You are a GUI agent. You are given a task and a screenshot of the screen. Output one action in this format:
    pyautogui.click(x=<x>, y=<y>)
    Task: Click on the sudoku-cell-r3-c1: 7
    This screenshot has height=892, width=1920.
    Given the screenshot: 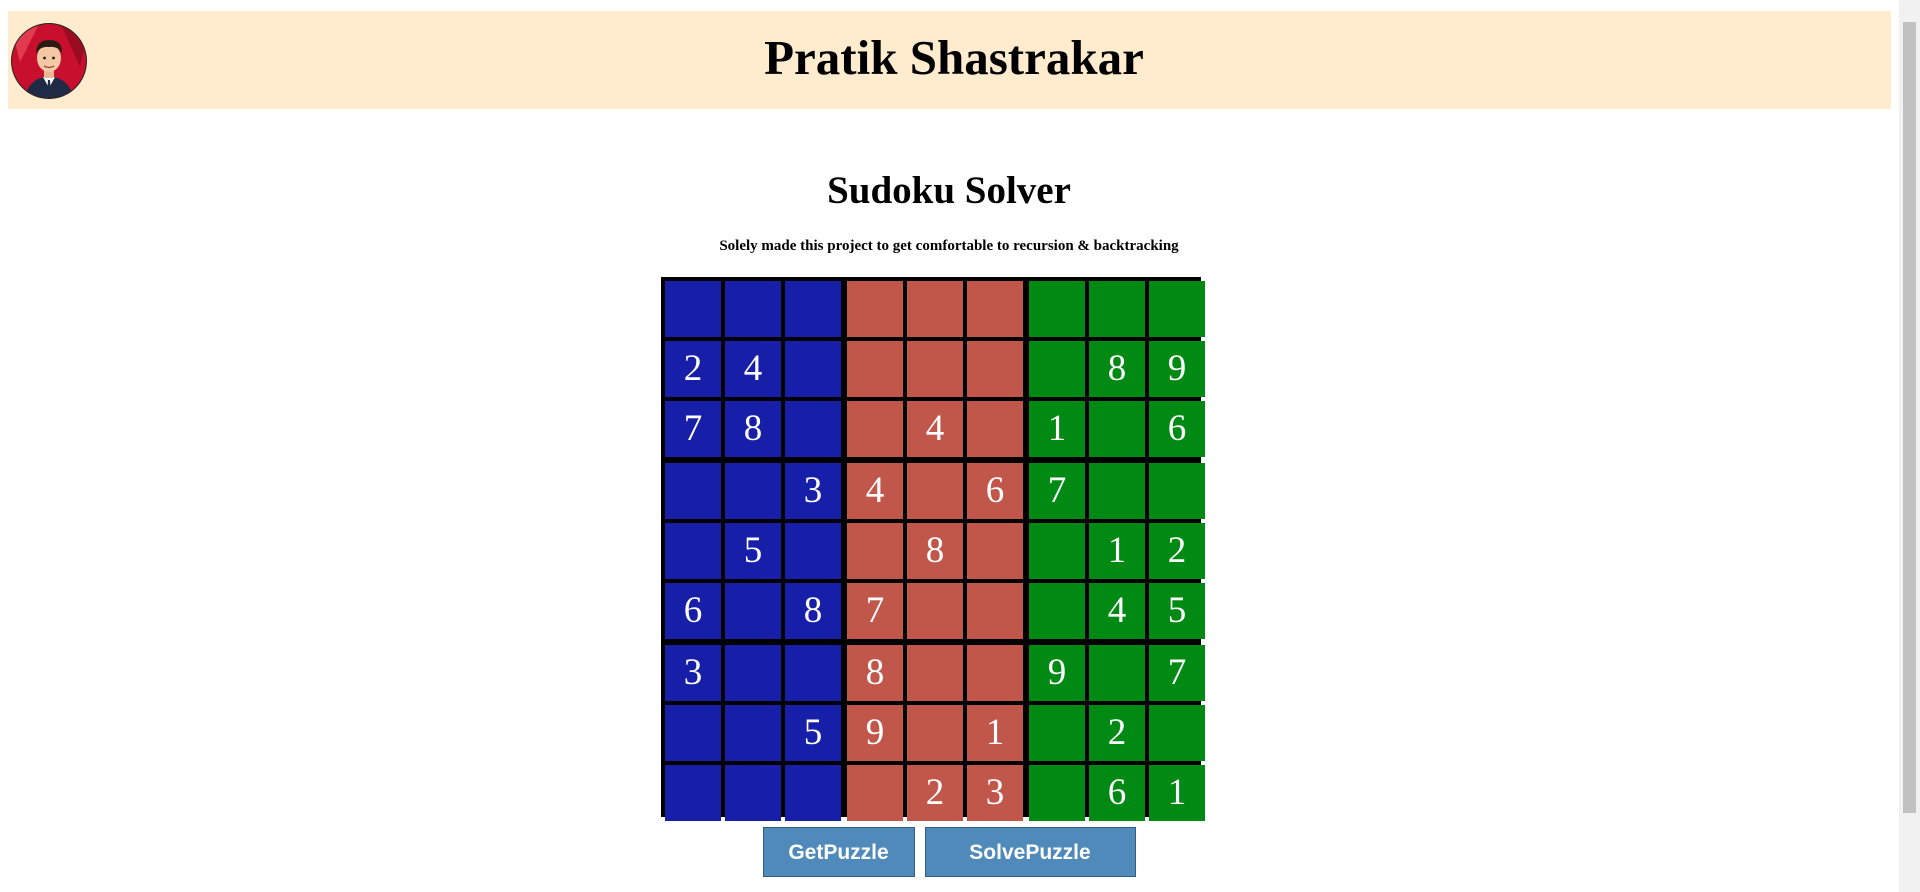 What is the action you would take?
    pyautogui.click(x=693, y=429)
    